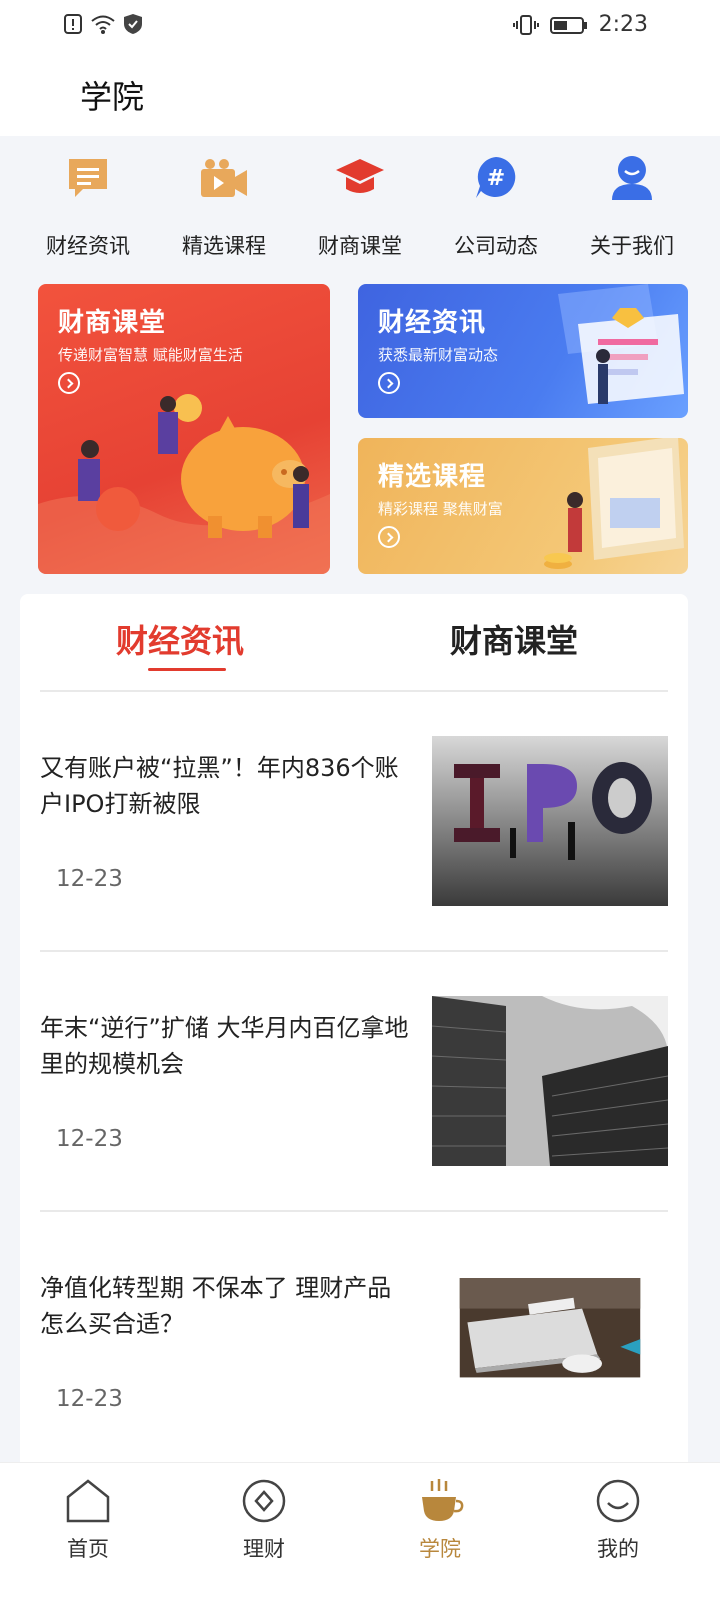  What do you see at coordinates (224, 212) in the screenshot?
I see `quick-nav-courses: 精选课程` at bounding box center [224, 212].